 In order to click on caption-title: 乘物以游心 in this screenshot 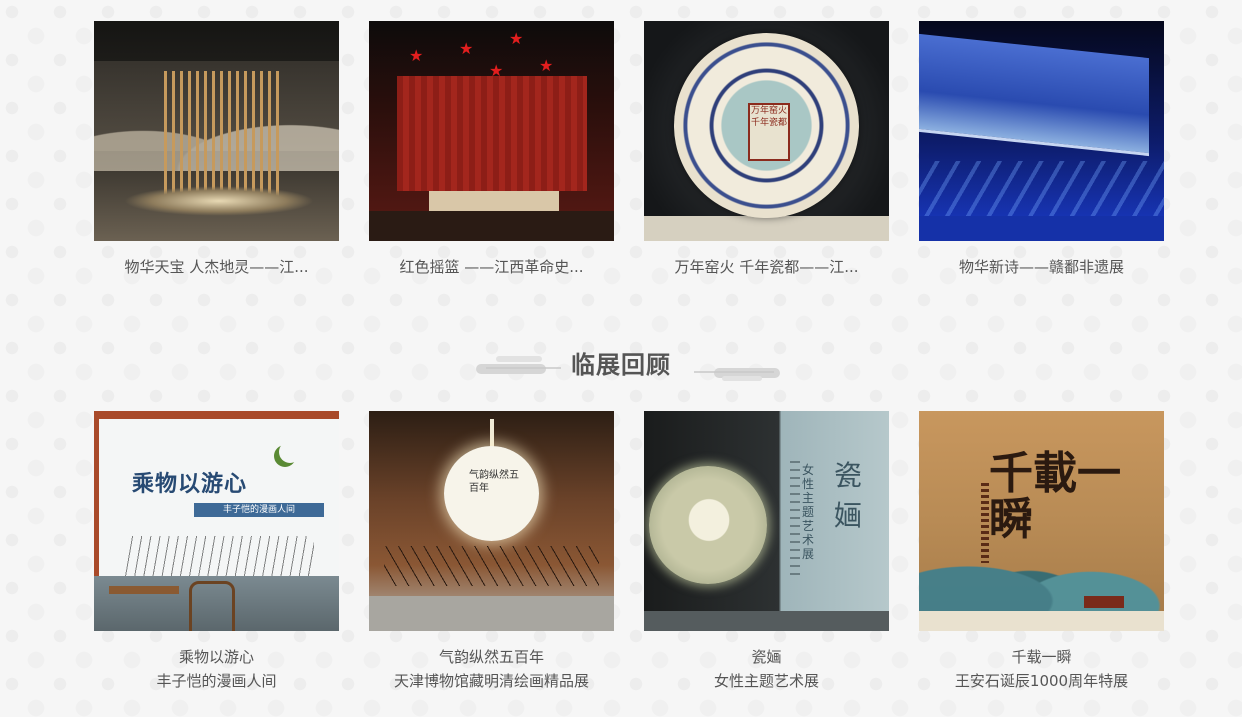, I will do `click(216, 657)`.